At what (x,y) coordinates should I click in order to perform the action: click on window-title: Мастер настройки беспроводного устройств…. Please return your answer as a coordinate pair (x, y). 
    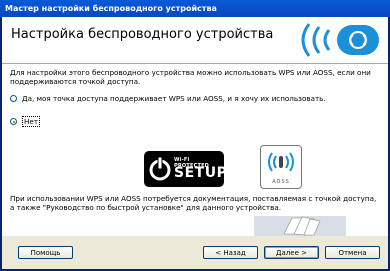
    Looking at the image, I should click on (195, 8).